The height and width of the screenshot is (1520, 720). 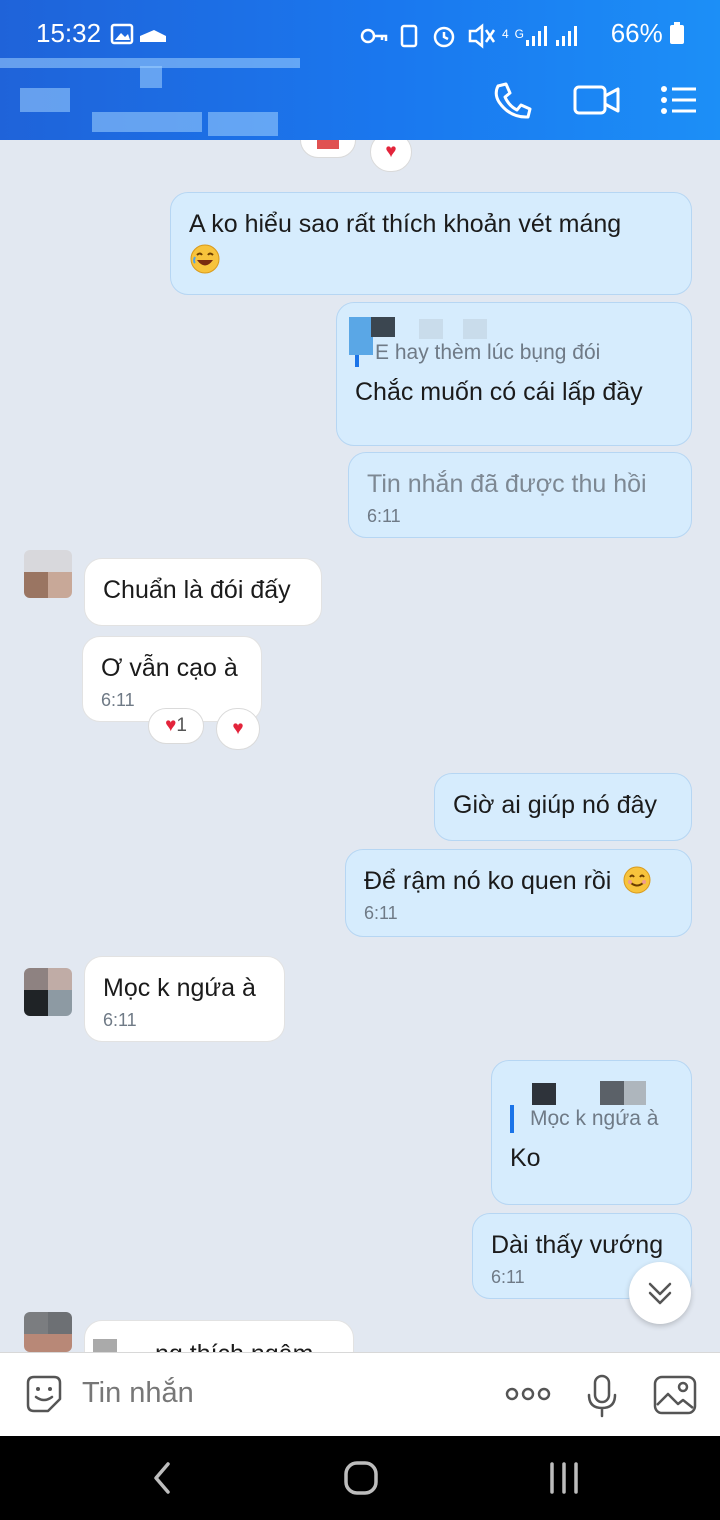 What do you see at coordinates (138, 1393) in the screenshot?
I see `message-input: Tin nhắn` at bounding box center [138, 1393].